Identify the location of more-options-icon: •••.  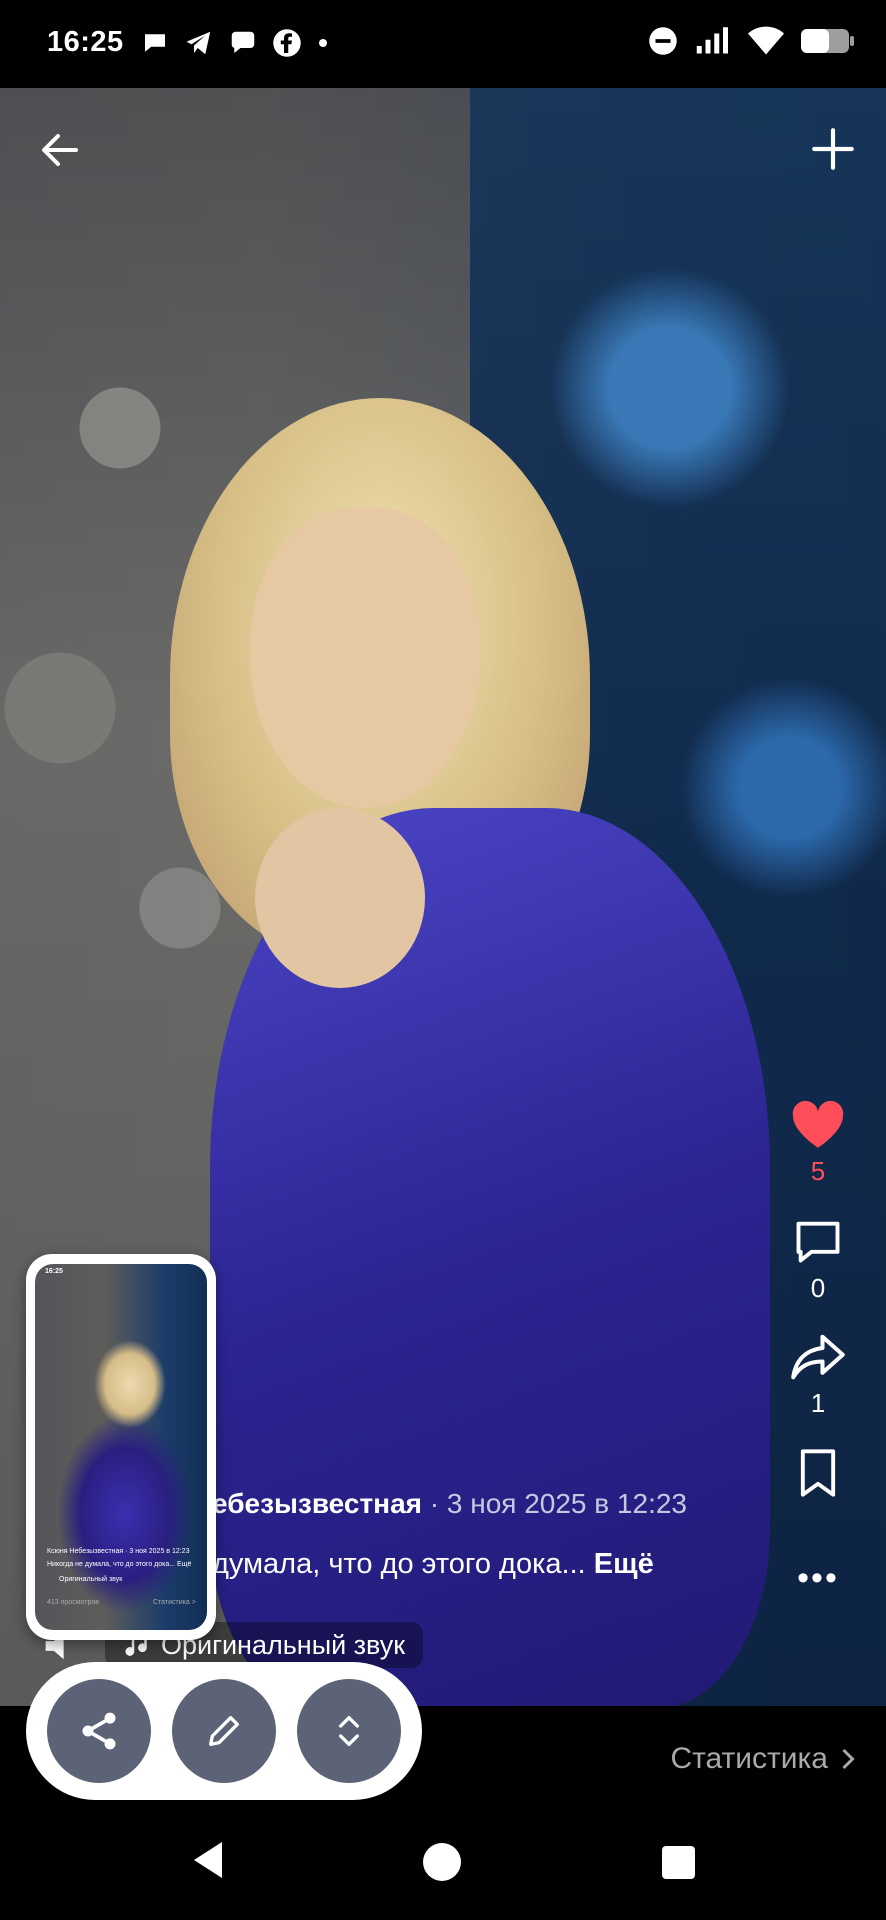
(818, 1578).